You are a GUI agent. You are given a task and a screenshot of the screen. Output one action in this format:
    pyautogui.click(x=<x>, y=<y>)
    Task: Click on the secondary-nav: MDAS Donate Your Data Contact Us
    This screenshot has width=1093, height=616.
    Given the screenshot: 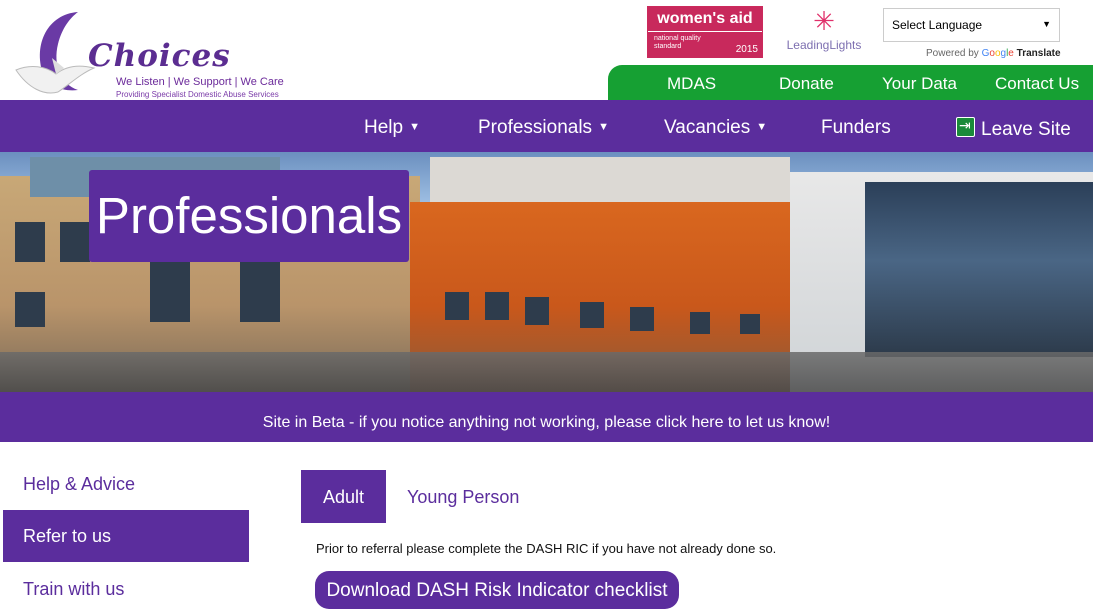 What is the action you would take?
    pyautogui.click(x=850, y=83)
    